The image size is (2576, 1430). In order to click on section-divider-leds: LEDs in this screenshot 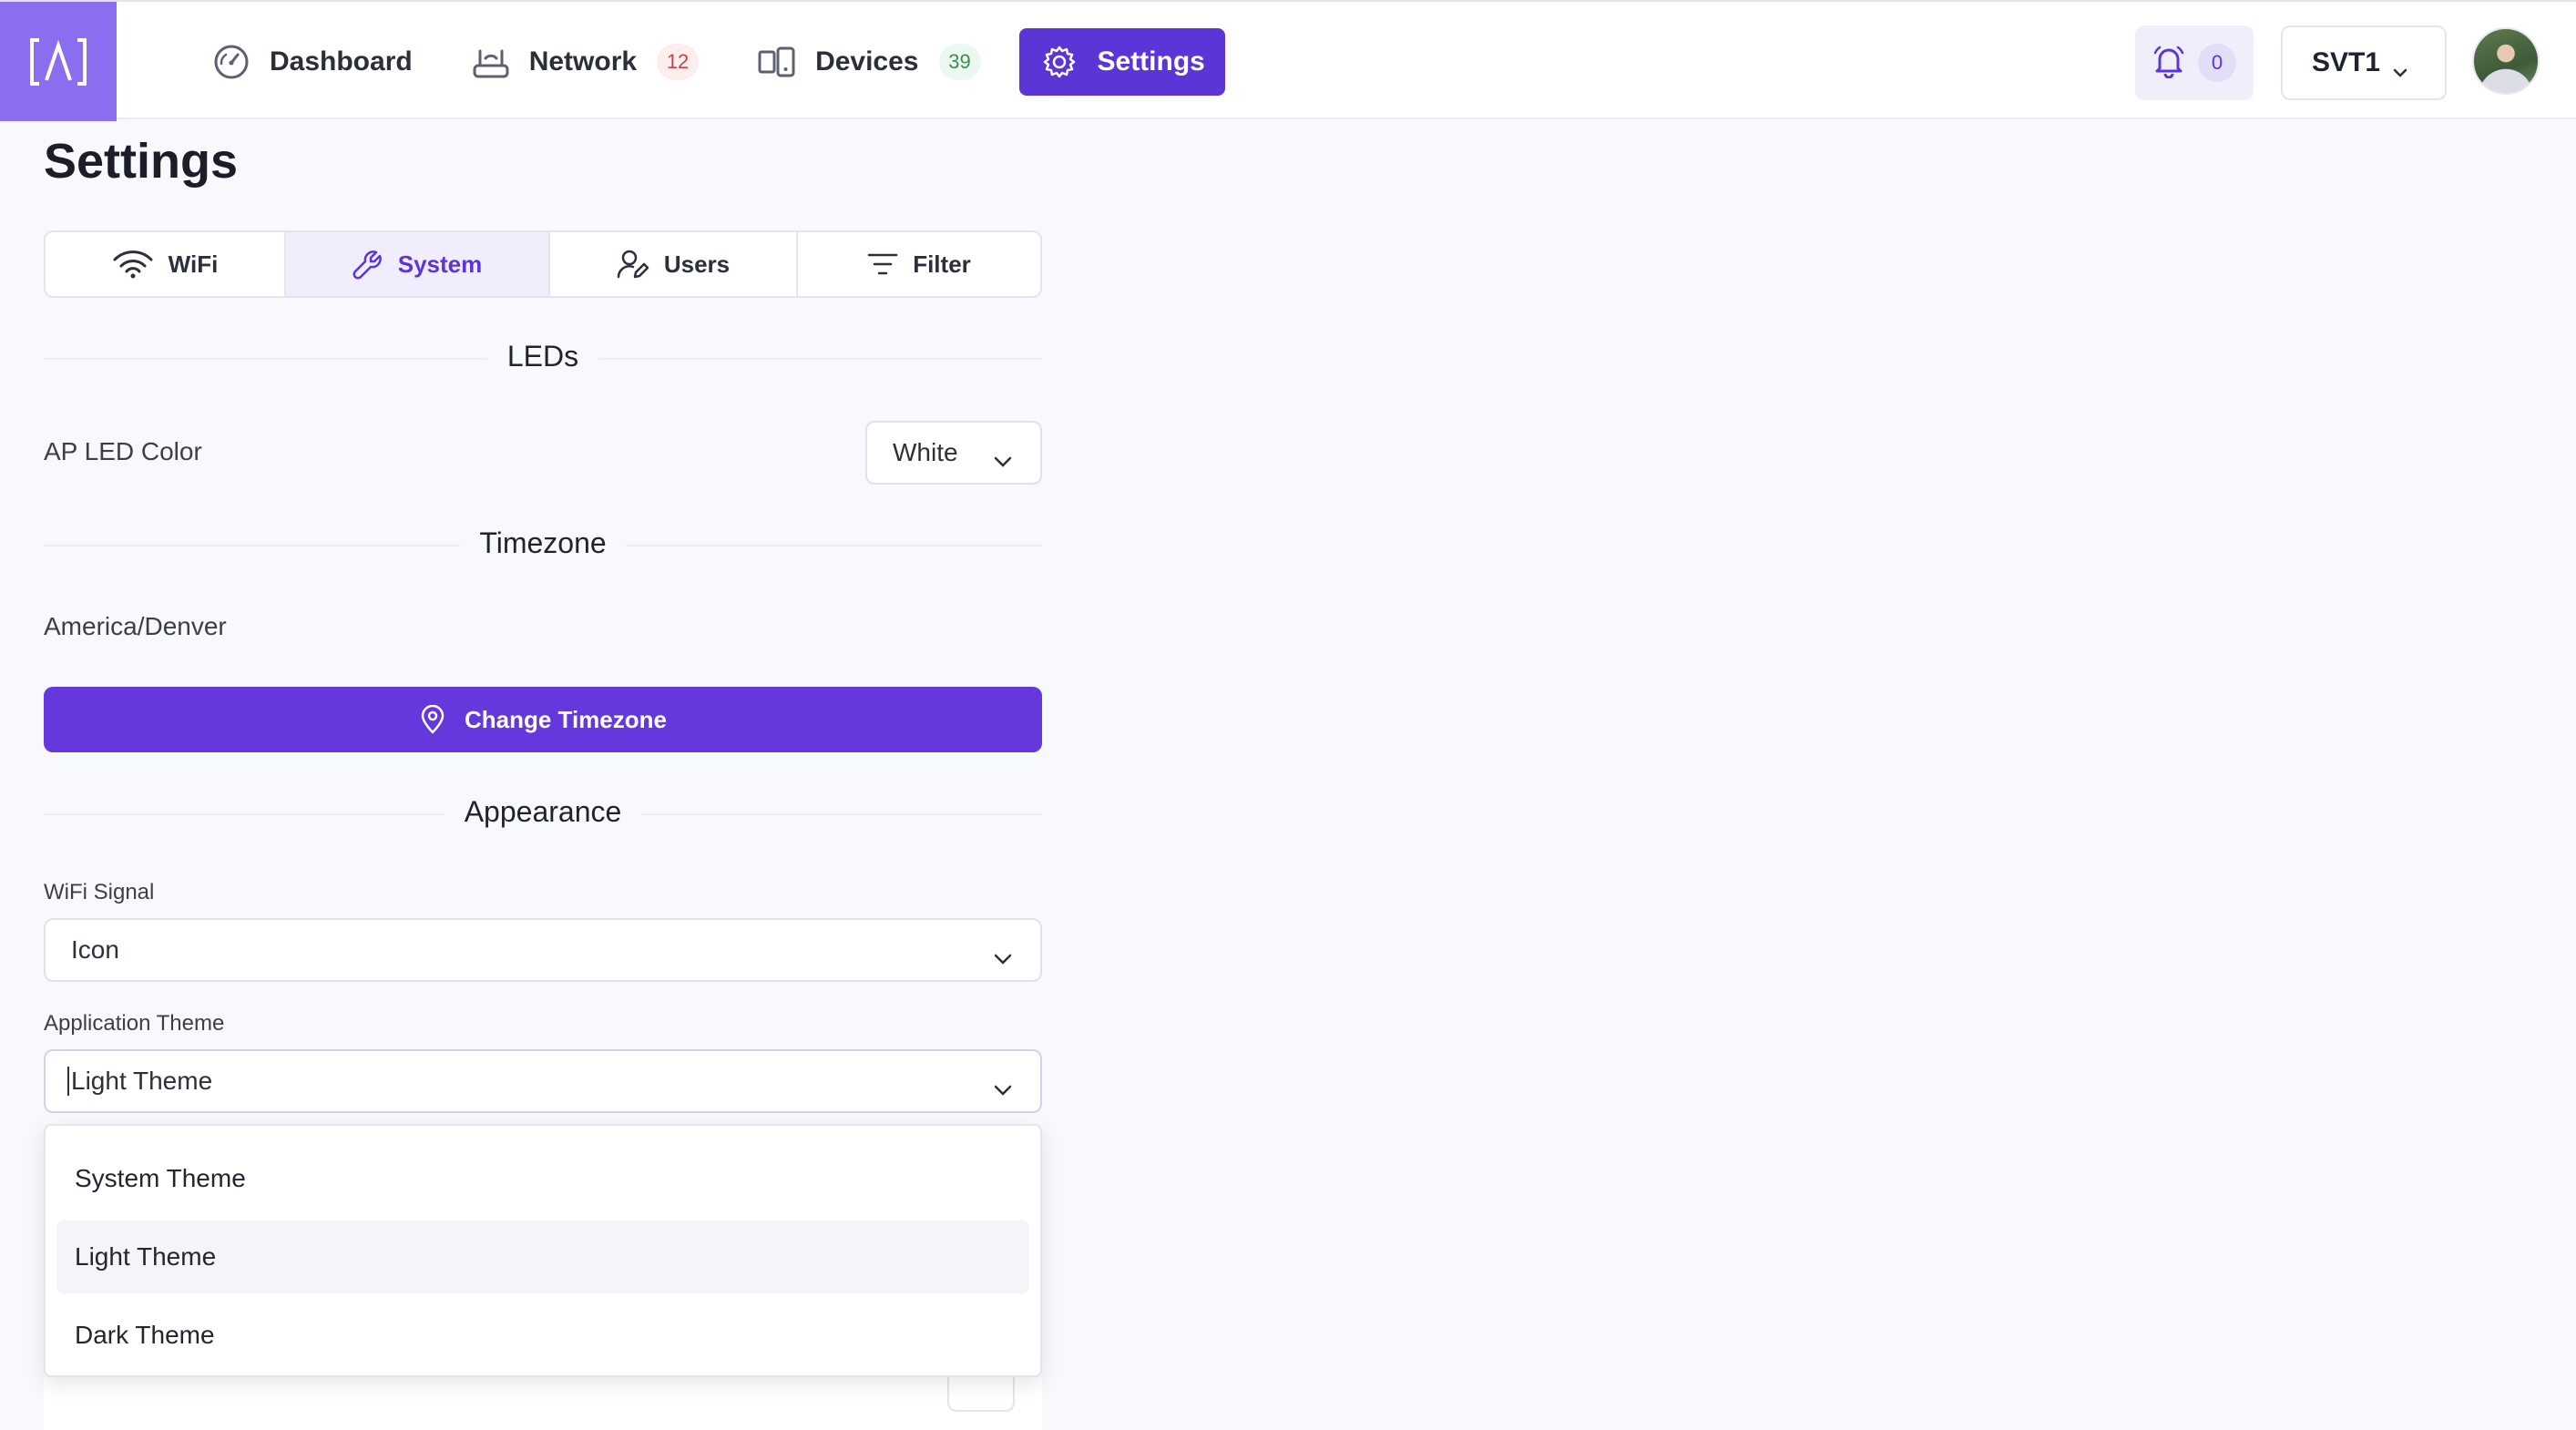, I will do `click(543, 356)`.